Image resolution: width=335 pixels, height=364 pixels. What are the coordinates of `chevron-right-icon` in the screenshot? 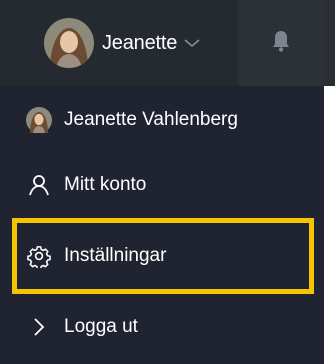 It's located at (39, 327).